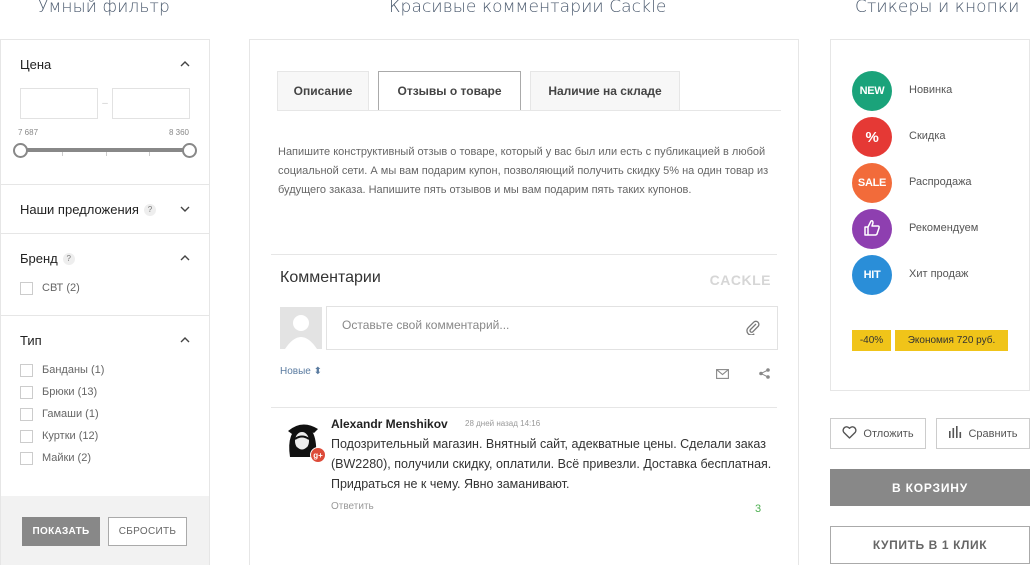  Describe the element at coordinates (939, 274) in the screenshot. I see `sticker-label: Хит продаж` at that location.